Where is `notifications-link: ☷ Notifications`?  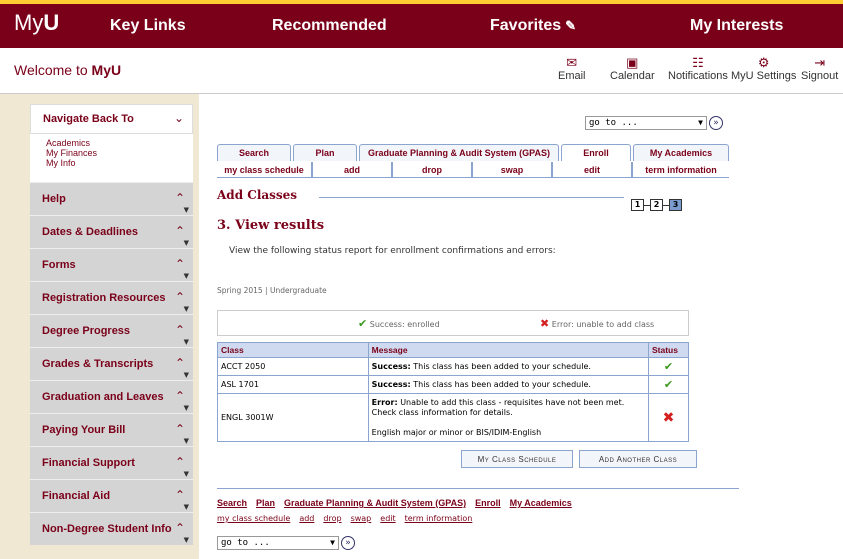 notifications-link: ☷ Notifications is located at coordinates (698, 69).